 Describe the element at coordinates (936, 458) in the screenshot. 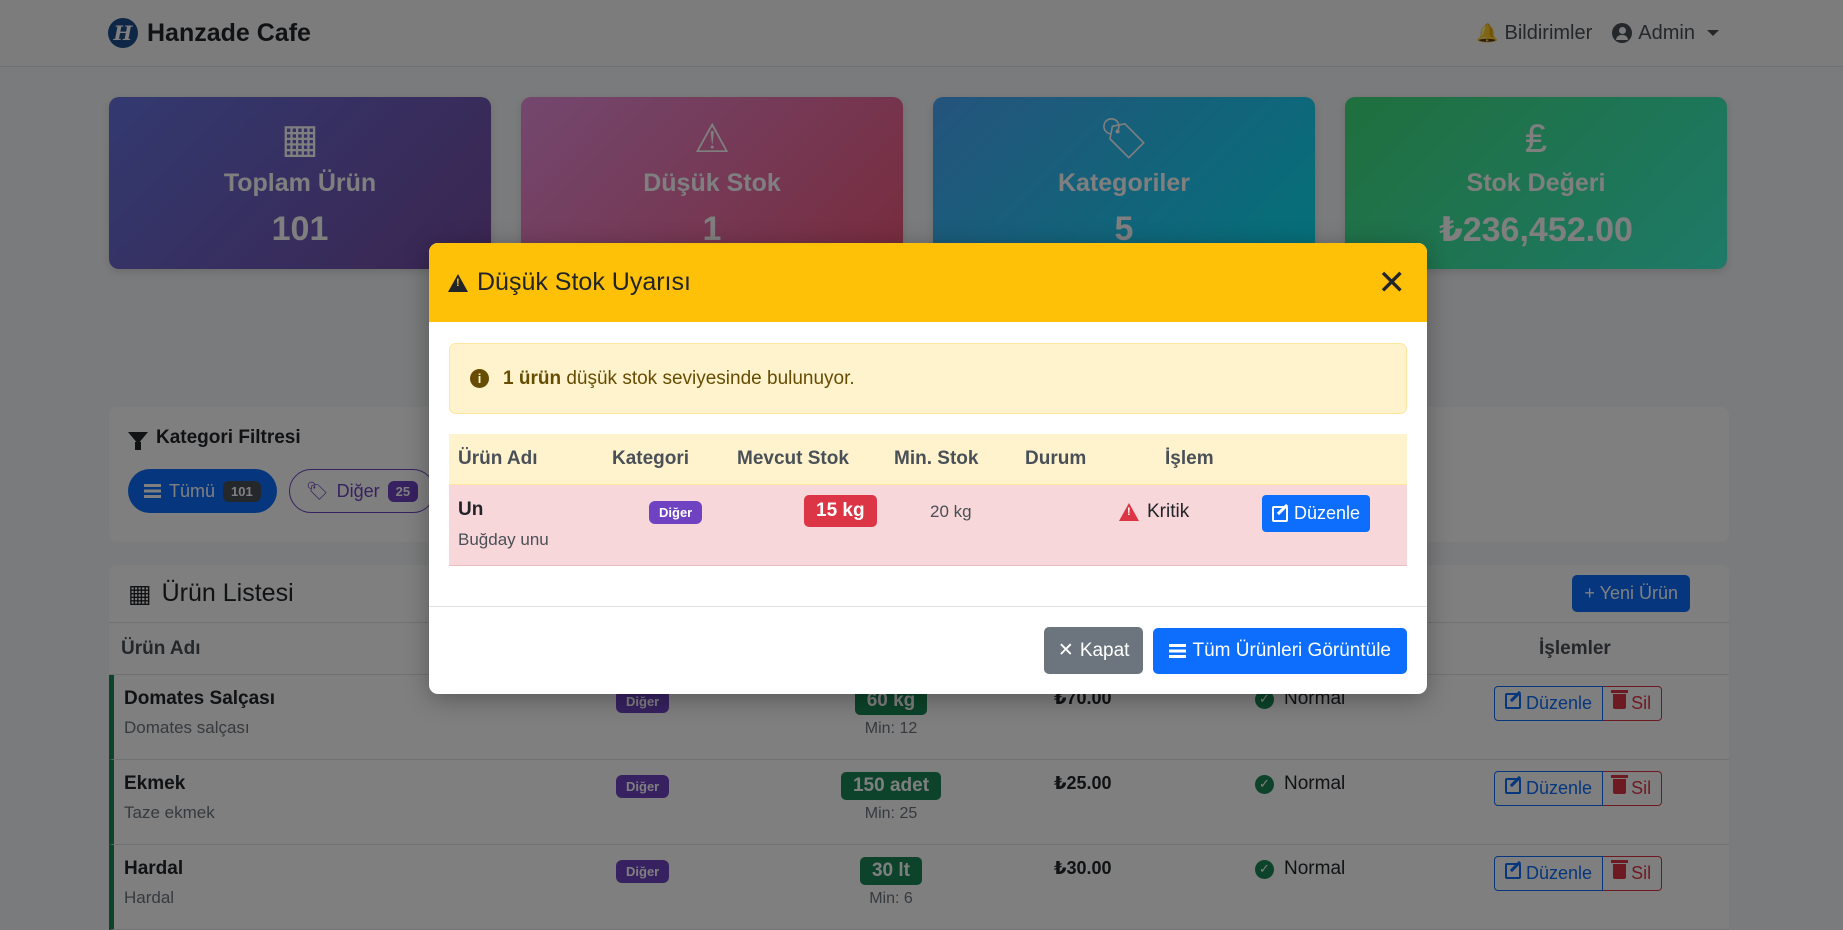

I see `col-min-stock: Min. Stok` at that location.